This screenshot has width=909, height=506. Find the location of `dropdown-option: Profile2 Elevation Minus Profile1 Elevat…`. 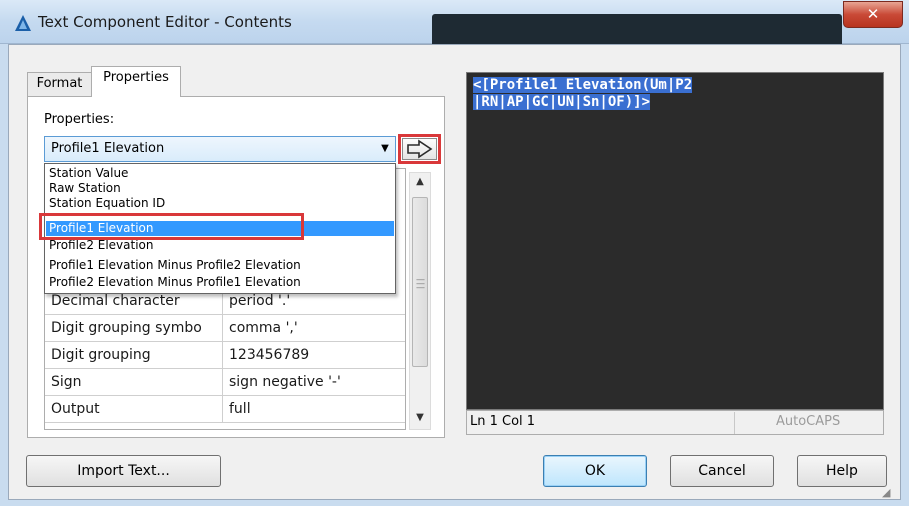

dropdown-option: Profile2 Elevation Minus Profile1 Elevat… is located at coordinates (220, 282).